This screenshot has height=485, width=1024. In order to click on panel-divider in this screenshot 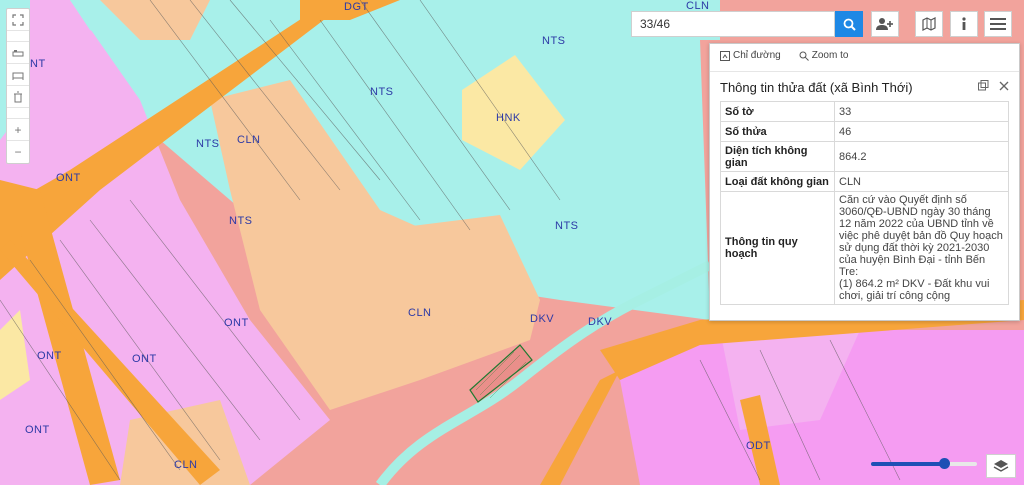, I will do `click(864, 71)`.